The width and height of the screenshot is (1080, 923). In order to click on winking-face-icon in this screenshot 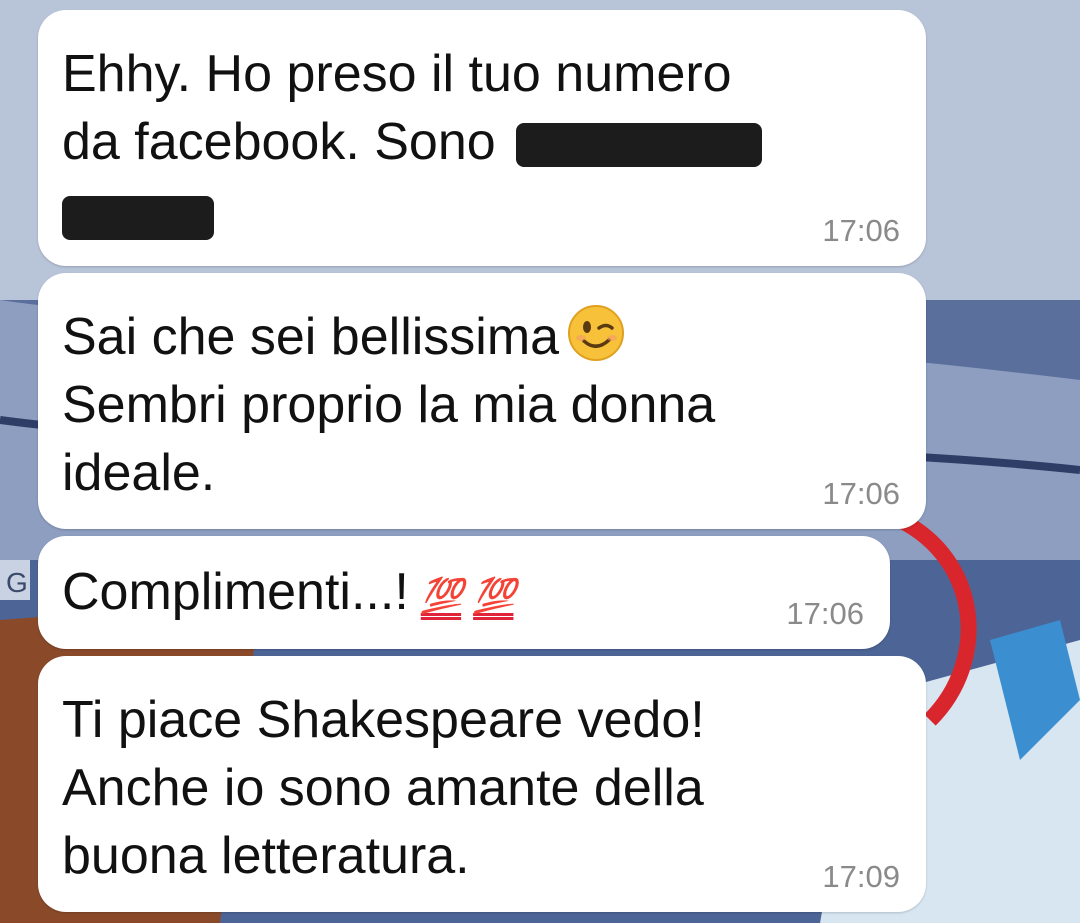, I will do `click(596, 333)`.